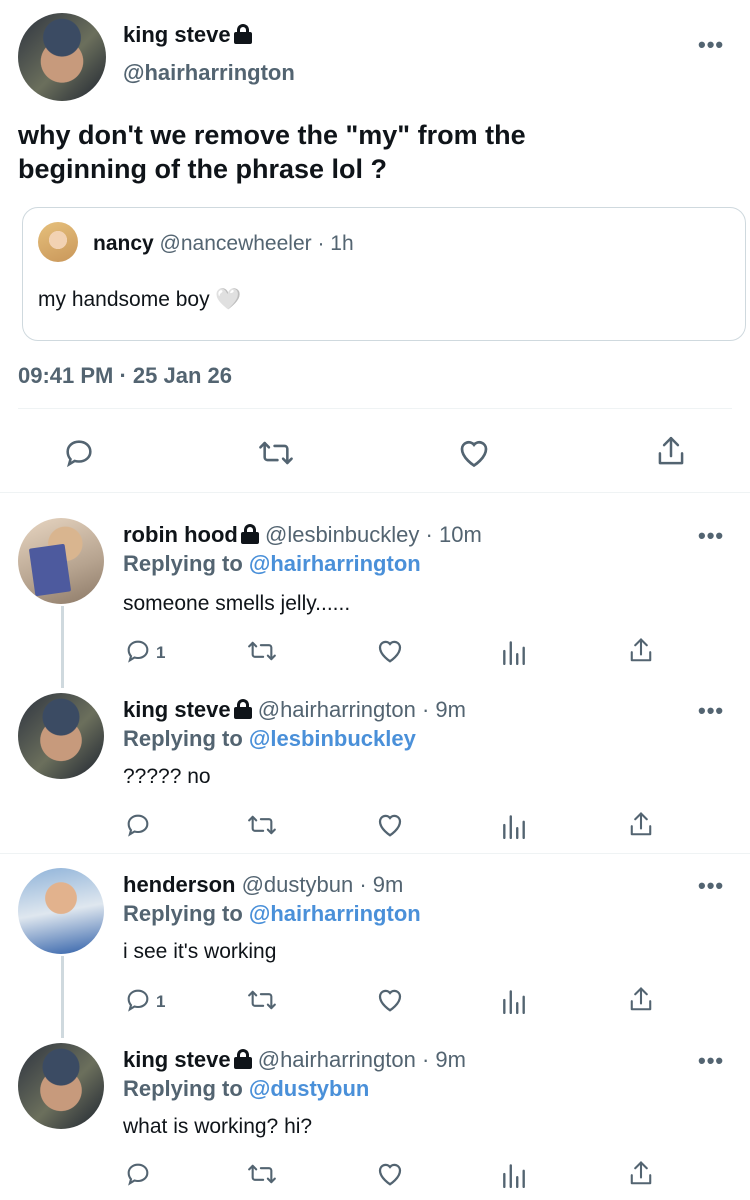 The width and height of the screenshot is (750, 1200). I want to click on replying-to-mention: @dustybun, so click(309, 1088).